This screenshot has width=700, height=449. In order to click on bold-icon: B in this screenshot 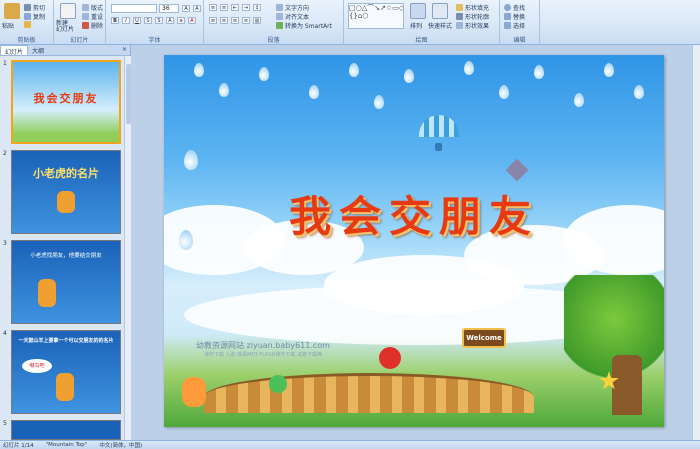, I will do `click(115, 20)`.